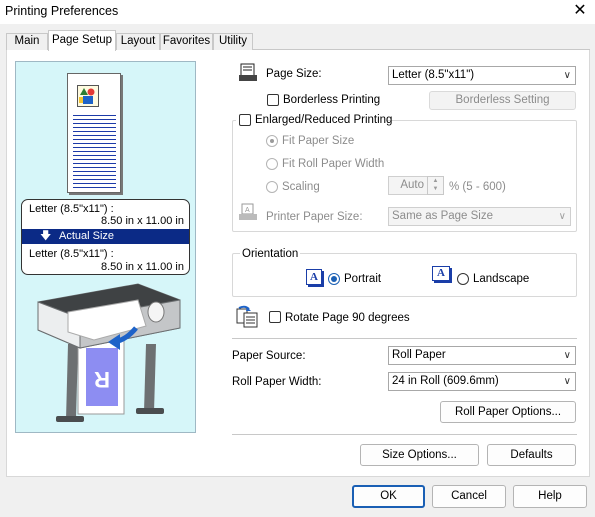 The height and width of the screenshot is (517, 595). What do you see at coordinates (469, 496) in the screenshot?
I see `cancel-button: Cancel` at bounding box center [469, 496].